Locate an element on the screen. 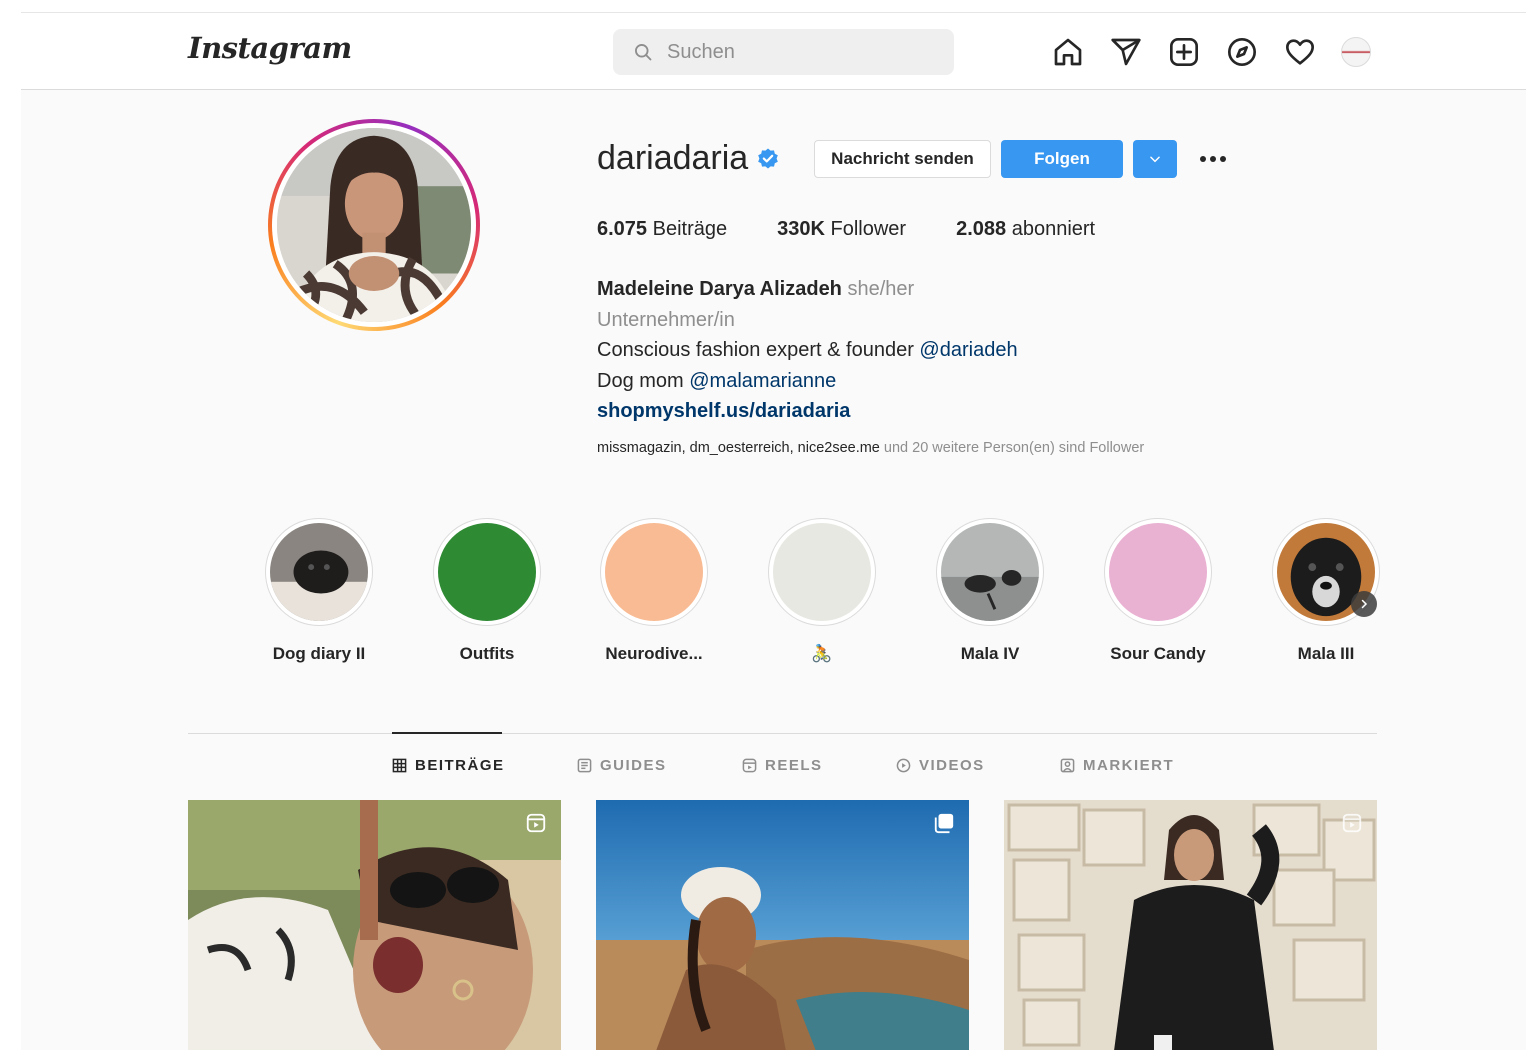 Image resolution: width=1526 pixels, height=1050 pixels. pronouns: she/her is located at coordinates (881, 289).